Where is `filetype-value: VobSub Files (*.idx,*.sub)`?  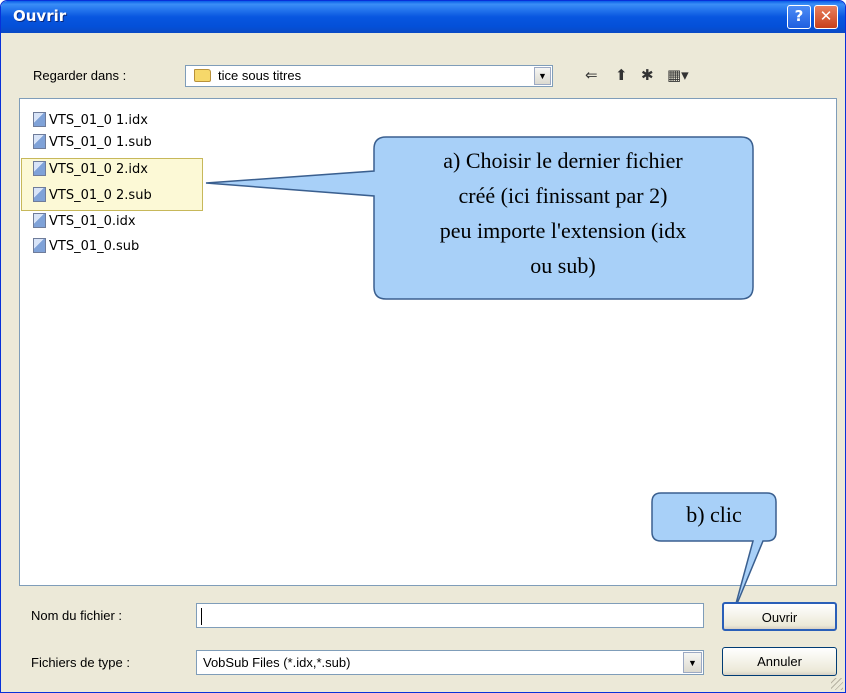
filetype-value: VobSub Files (*.idx,*.sub) is located at coordinates (277, 662).